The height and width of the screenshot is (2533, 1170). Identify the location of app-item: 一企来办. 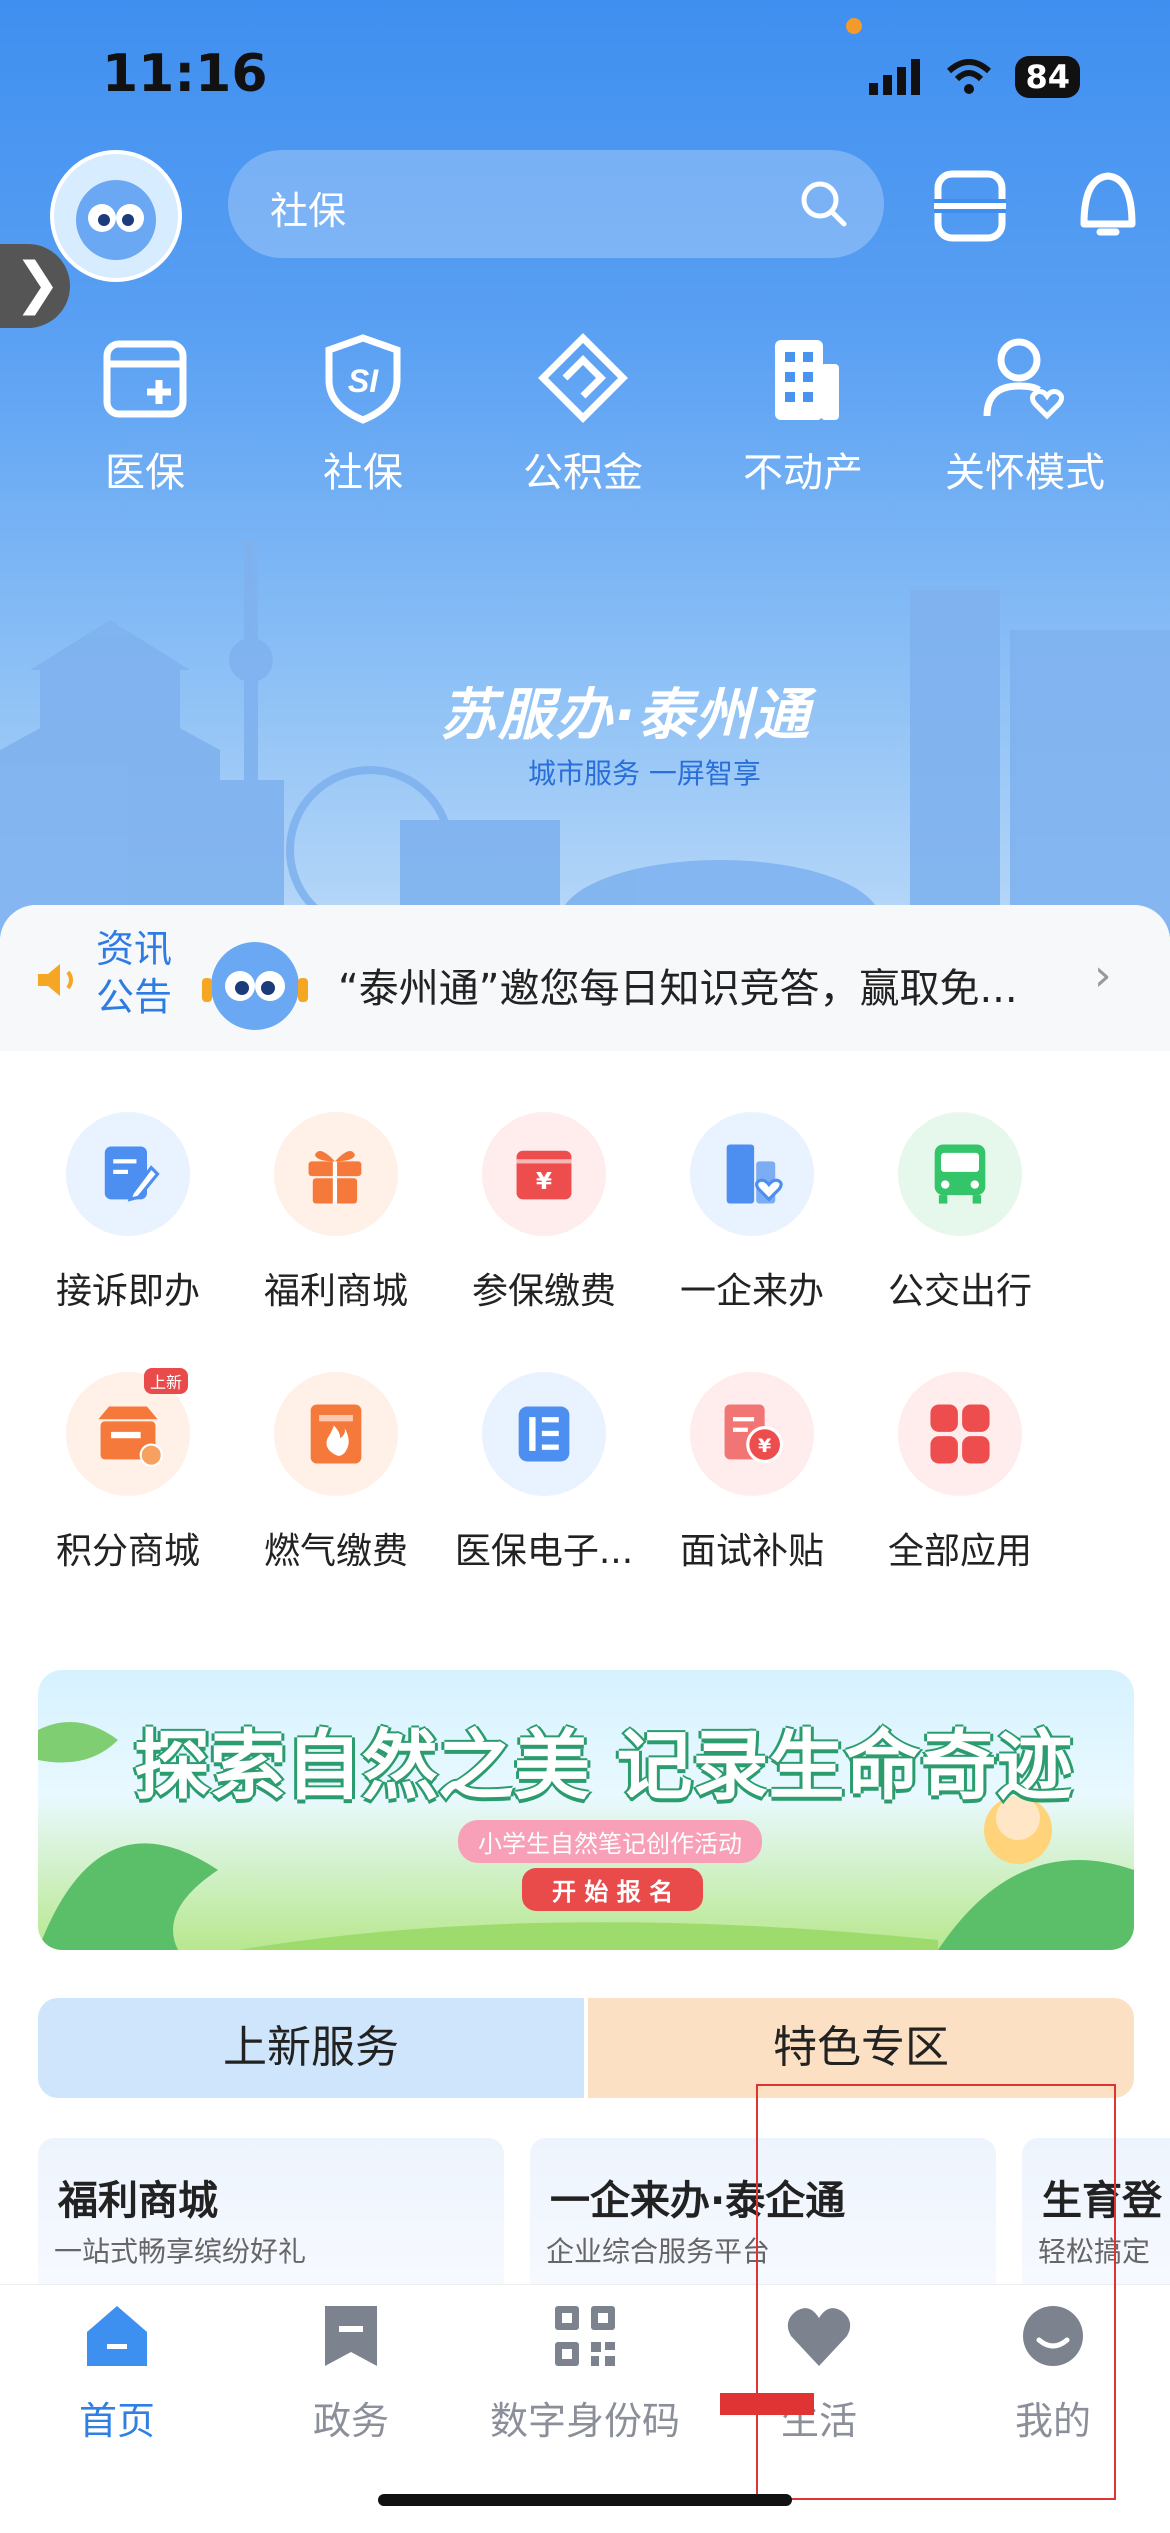
(752, 1213).